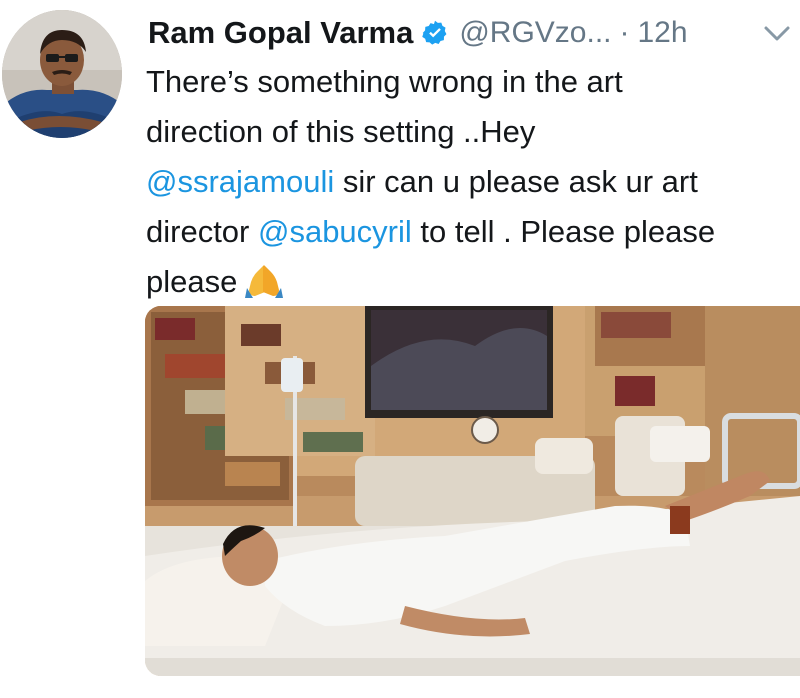  I want to click on text-segment: sir can u please ask ur art, so click(516, 181).